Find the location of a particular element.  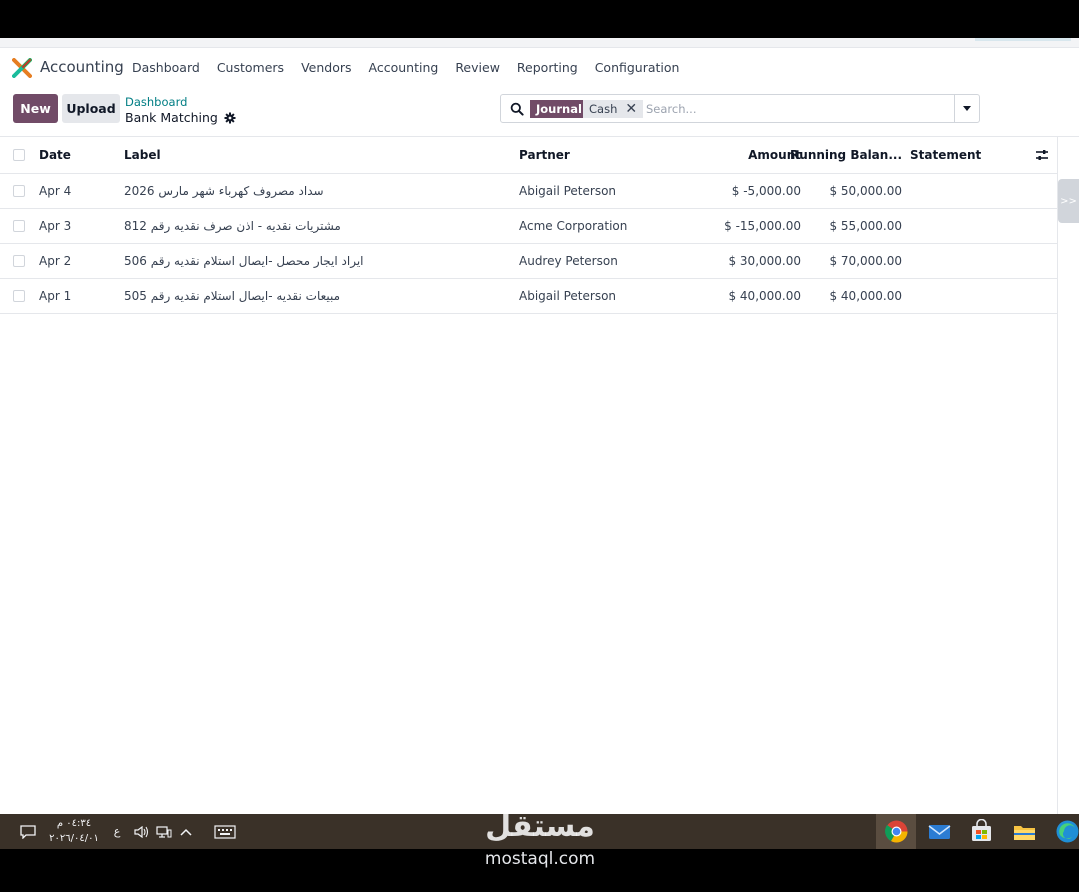

row-partner: Acme Corporation is located at coordinates (573, 226).